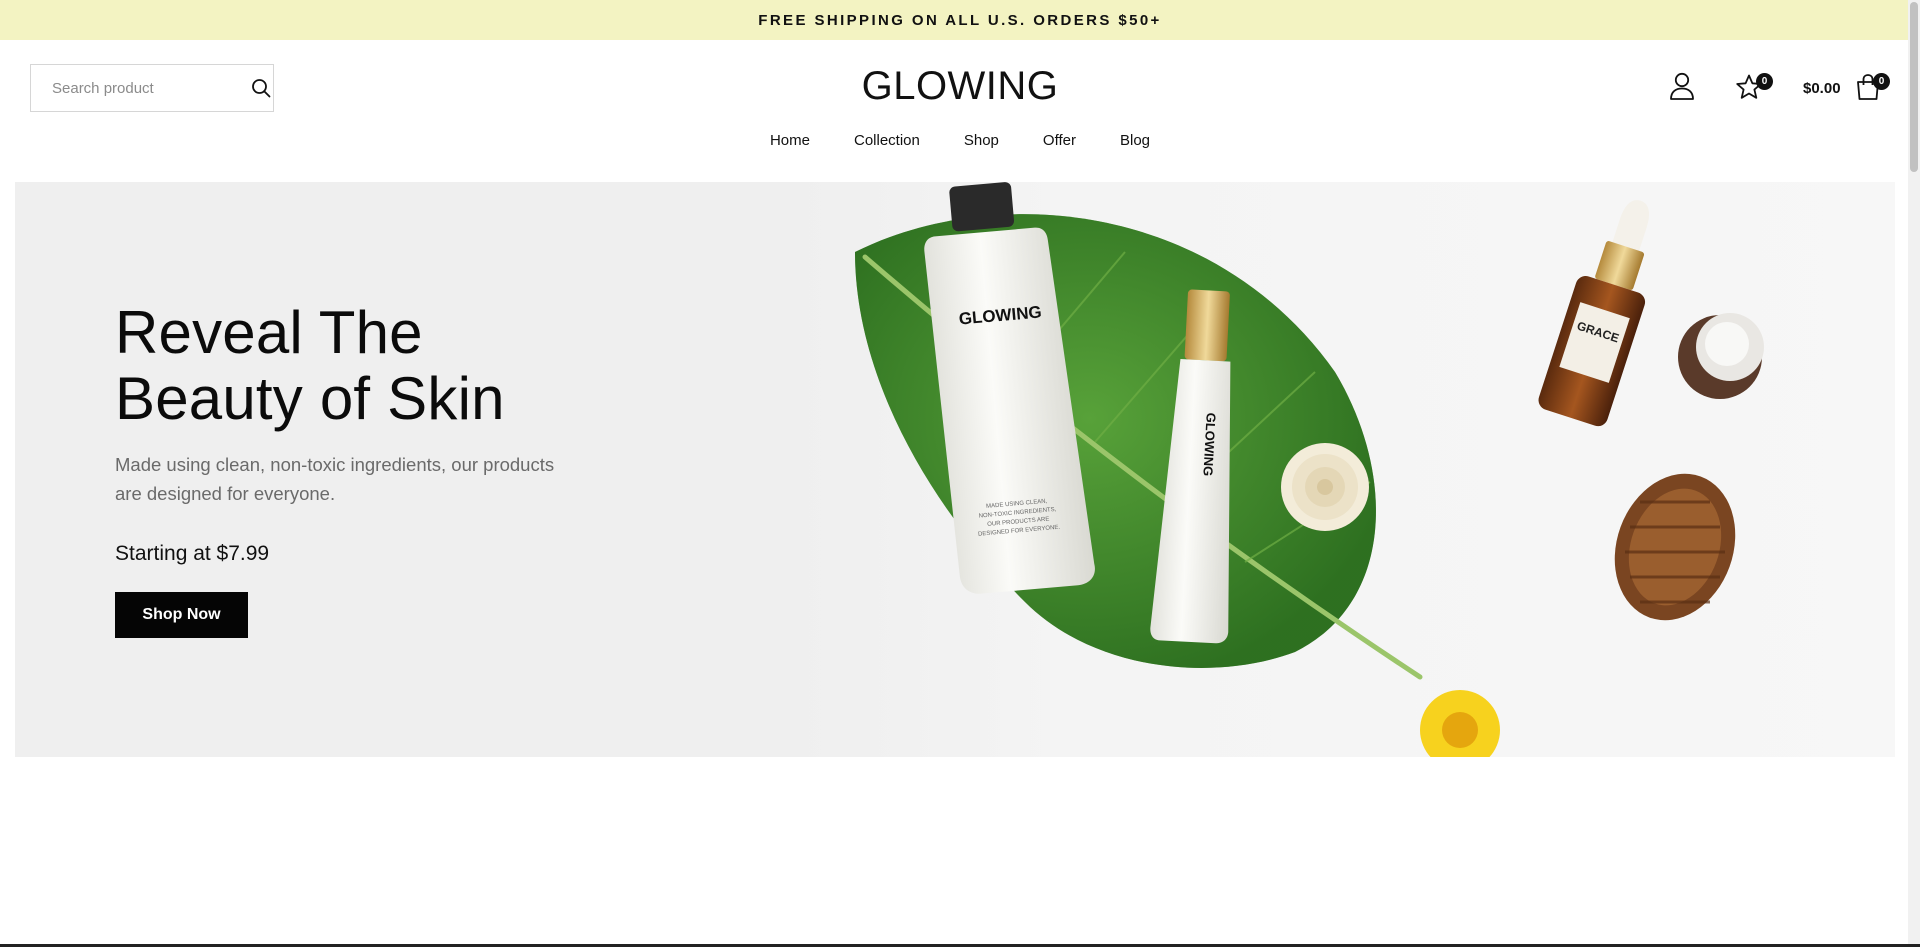  Describe the element at coordinates (181, 615) in the screenshot. I see `shop-now-button: Shop Now` at that location.